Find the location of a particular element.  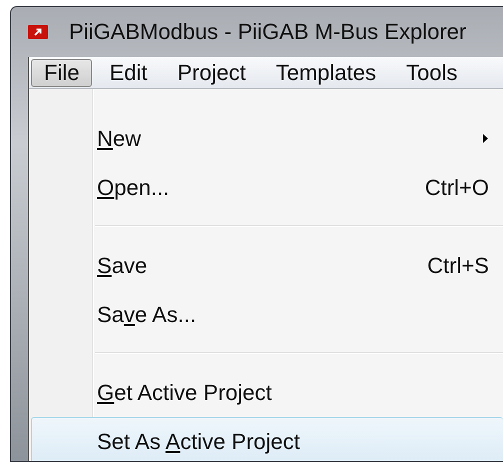

app-icon is located at coordinates (38, 32).